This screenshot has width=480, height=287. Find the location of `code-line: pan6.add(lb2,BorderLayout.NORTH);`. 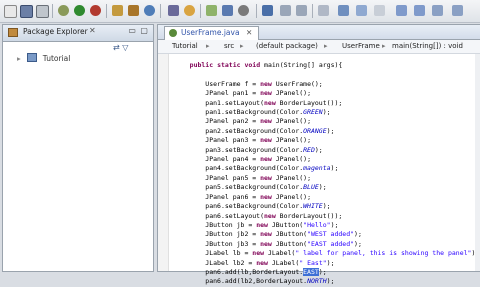

code-line: pan6.add(lb2,BorderLayout.NORTH); is located at coordinates (254, 281).